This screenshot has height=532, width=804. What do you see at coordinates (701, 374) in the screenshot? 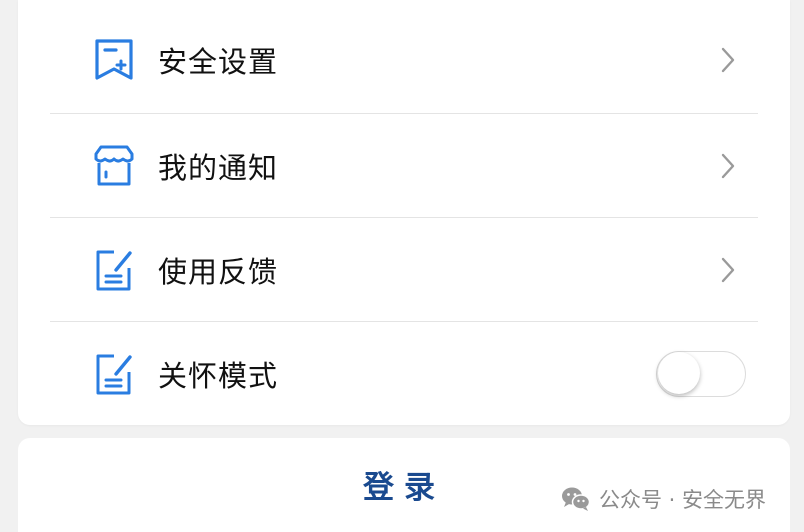
I see `care-mode-toggle` at bounding box center [701, 374].